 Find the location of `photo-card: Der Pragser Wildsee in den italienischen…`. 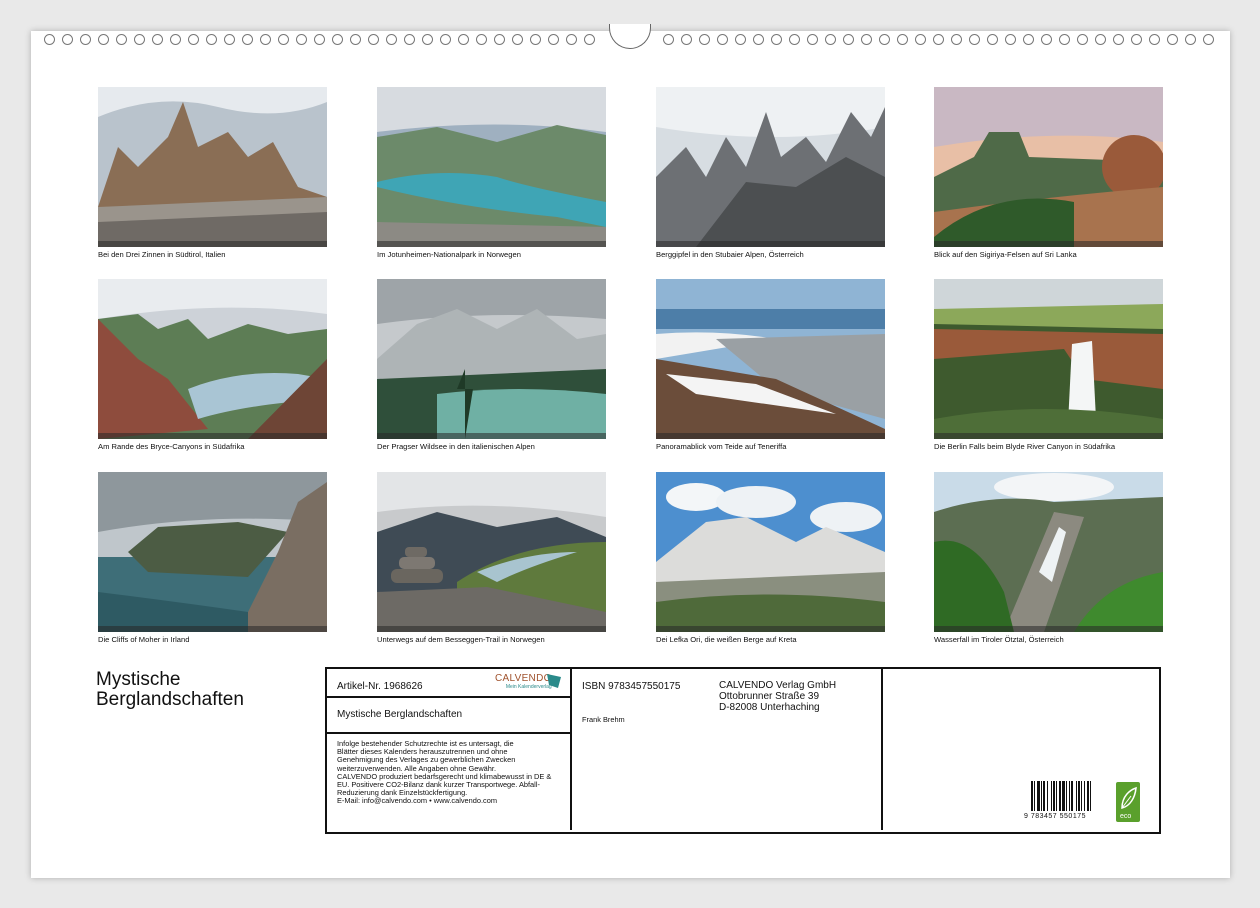

photo-card: Der Pragser Wildsee in den italienischen… is located at coordinates (491, 365).